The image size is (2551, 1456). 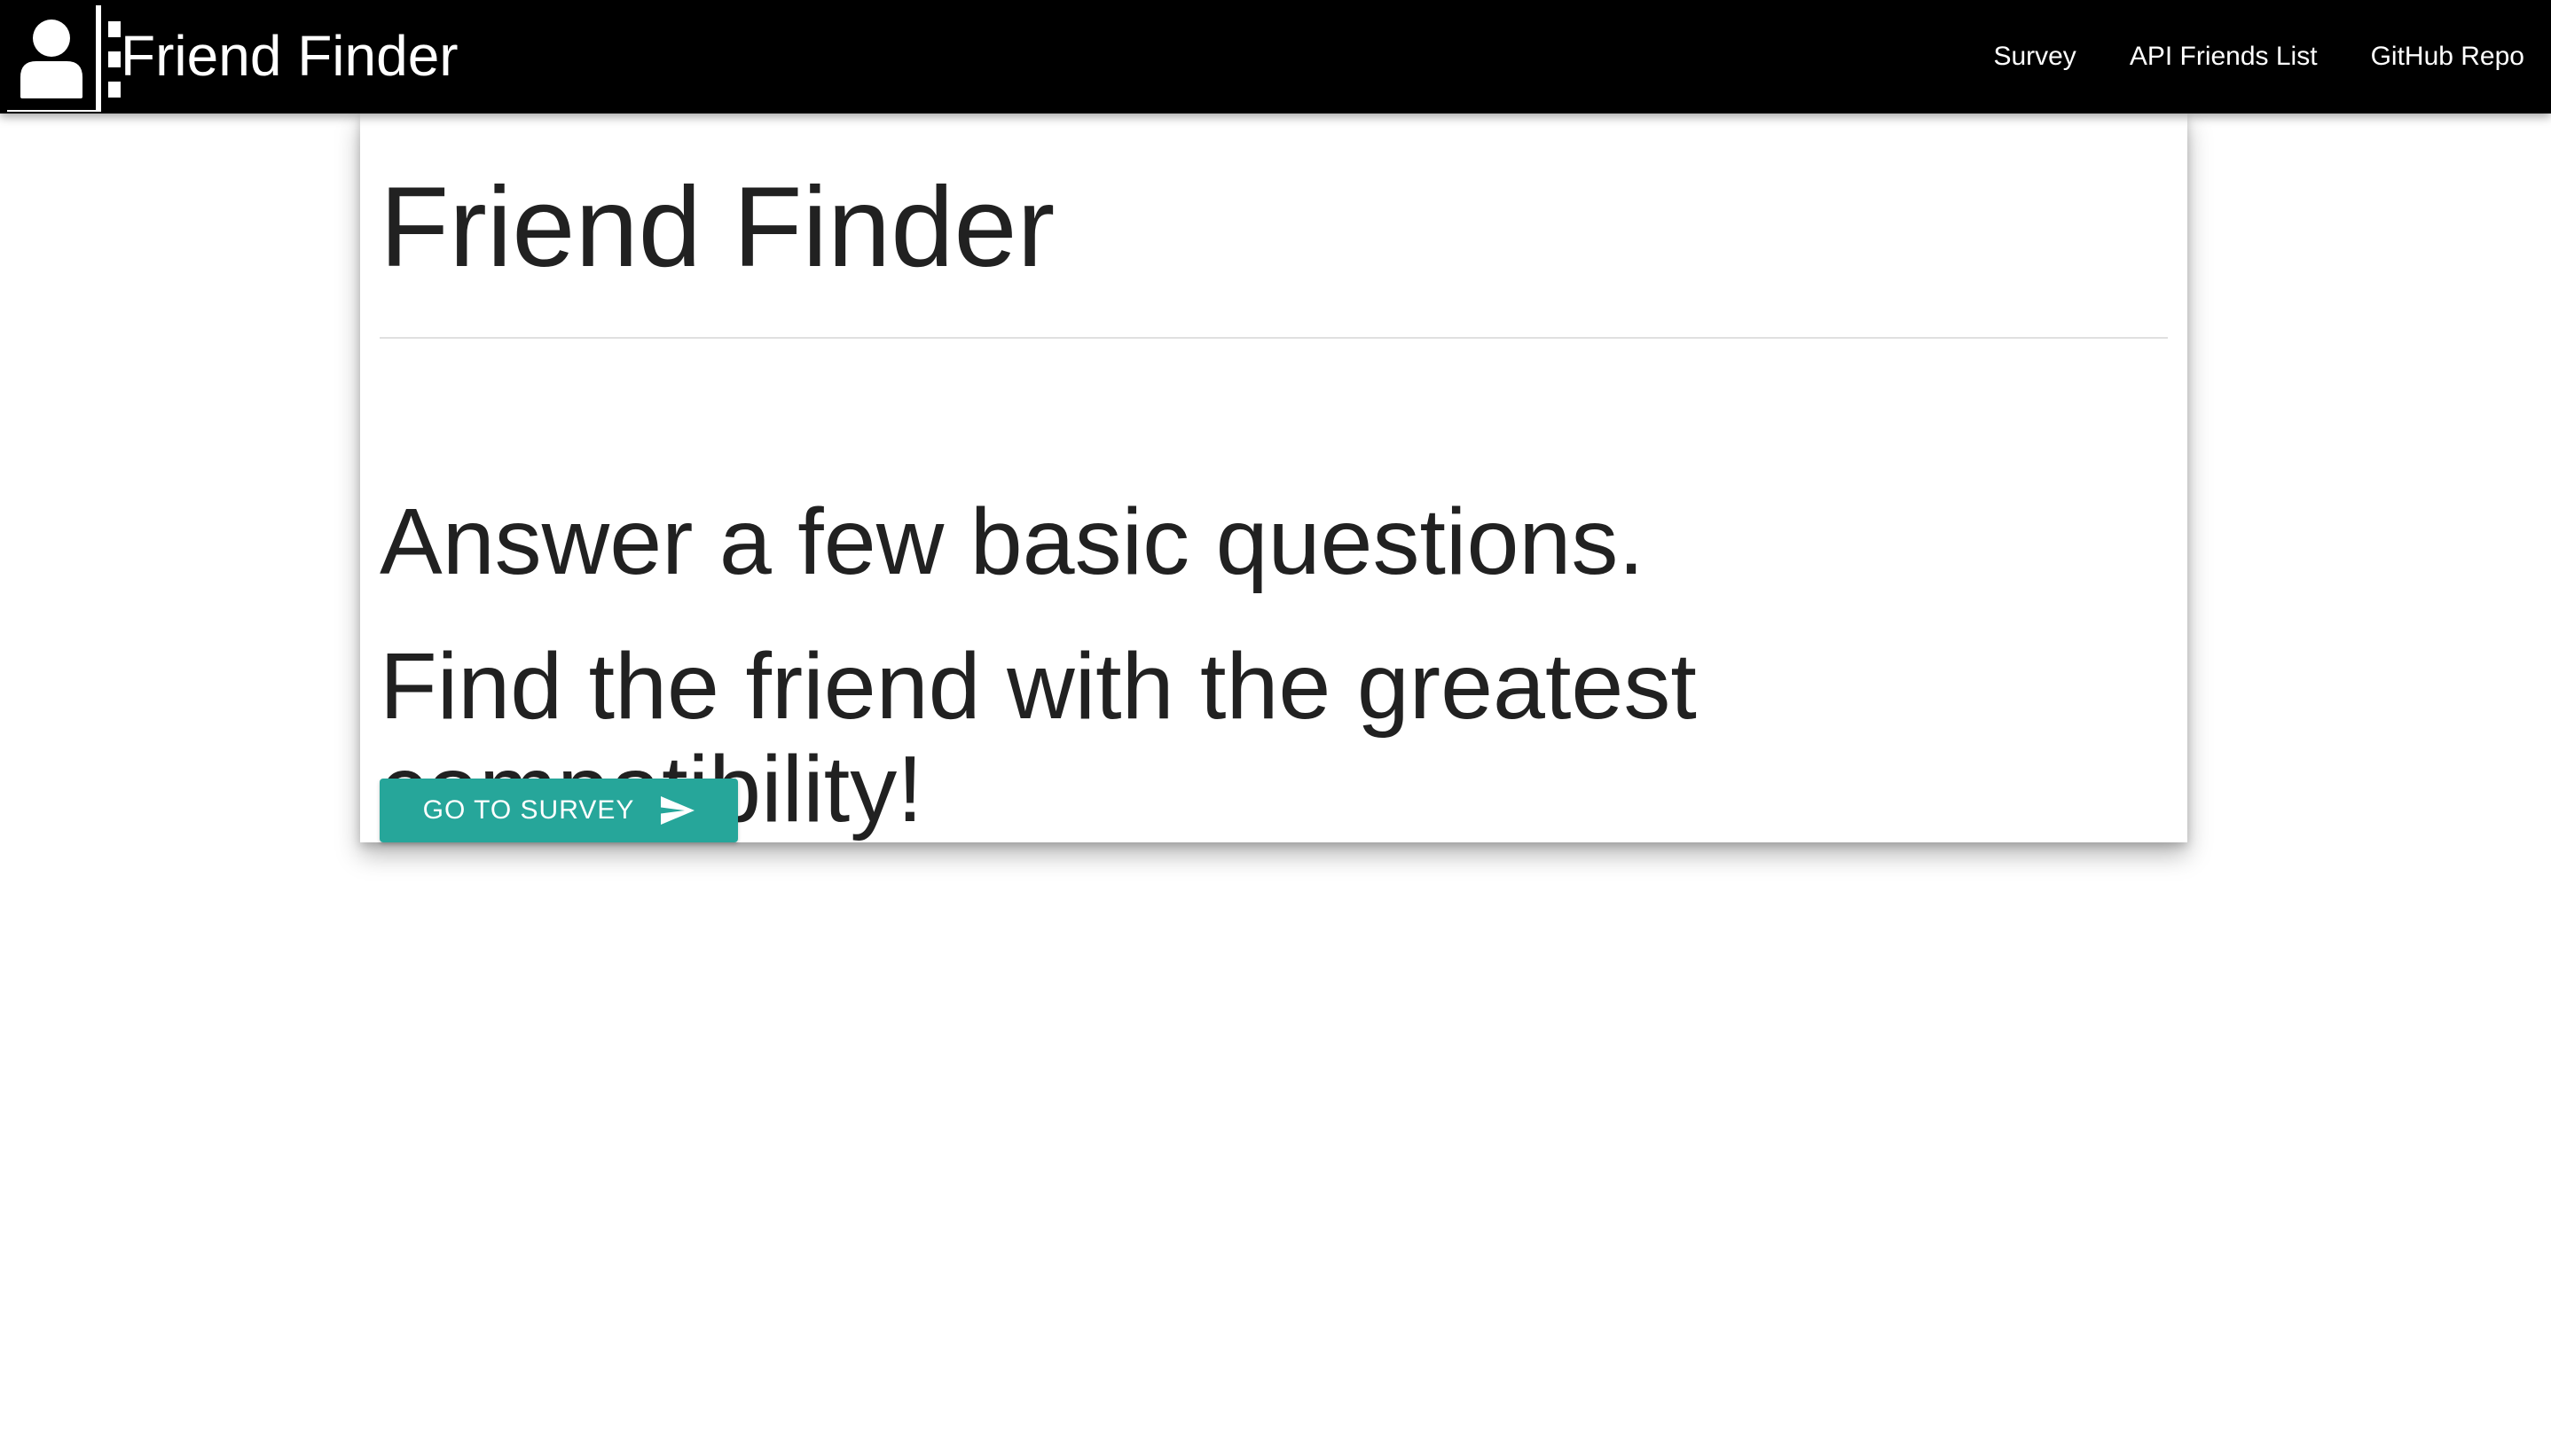 I want to click on brand-title: Friend Finder, so click(x=290, y=56).